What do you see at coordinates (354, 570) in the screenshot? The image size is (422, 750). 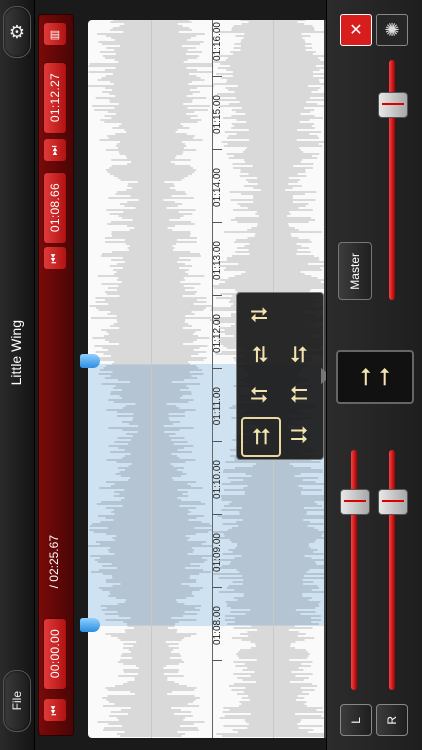 I see `left-fader-track` at bounding box center [354, 570].